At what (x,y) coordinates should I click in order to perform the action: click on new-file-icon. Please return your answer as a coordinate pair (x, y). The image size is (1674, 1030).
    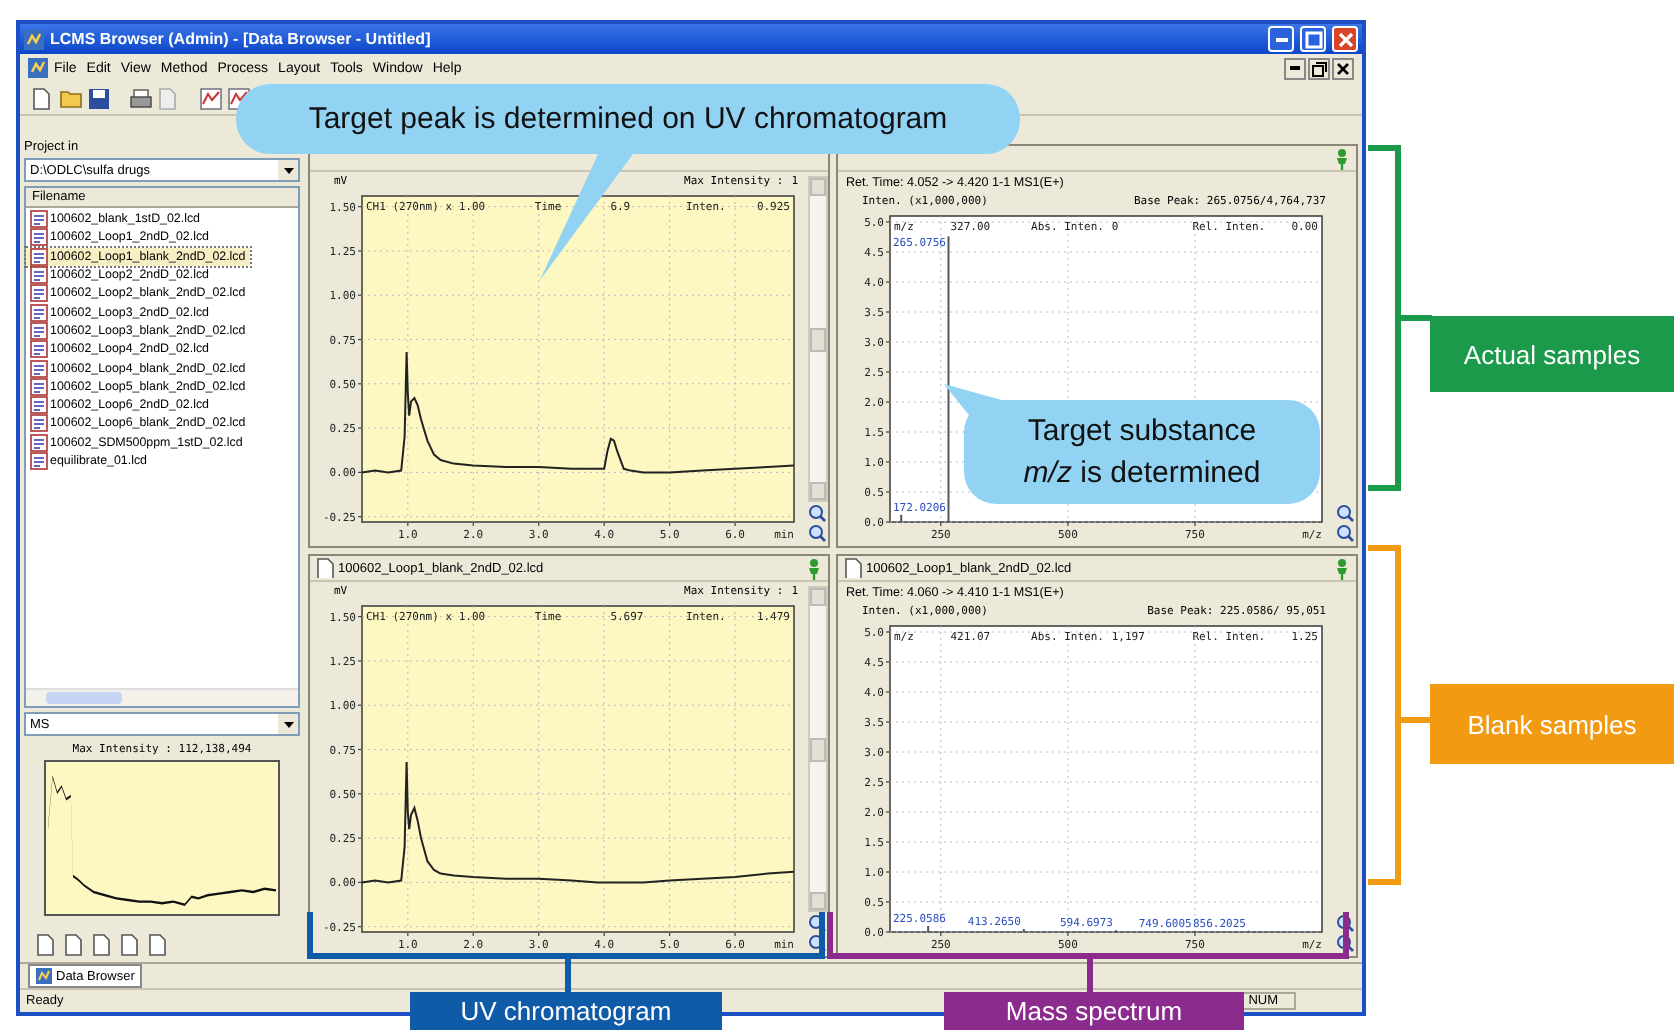
    Looking at the image, I should click on (43, 98).